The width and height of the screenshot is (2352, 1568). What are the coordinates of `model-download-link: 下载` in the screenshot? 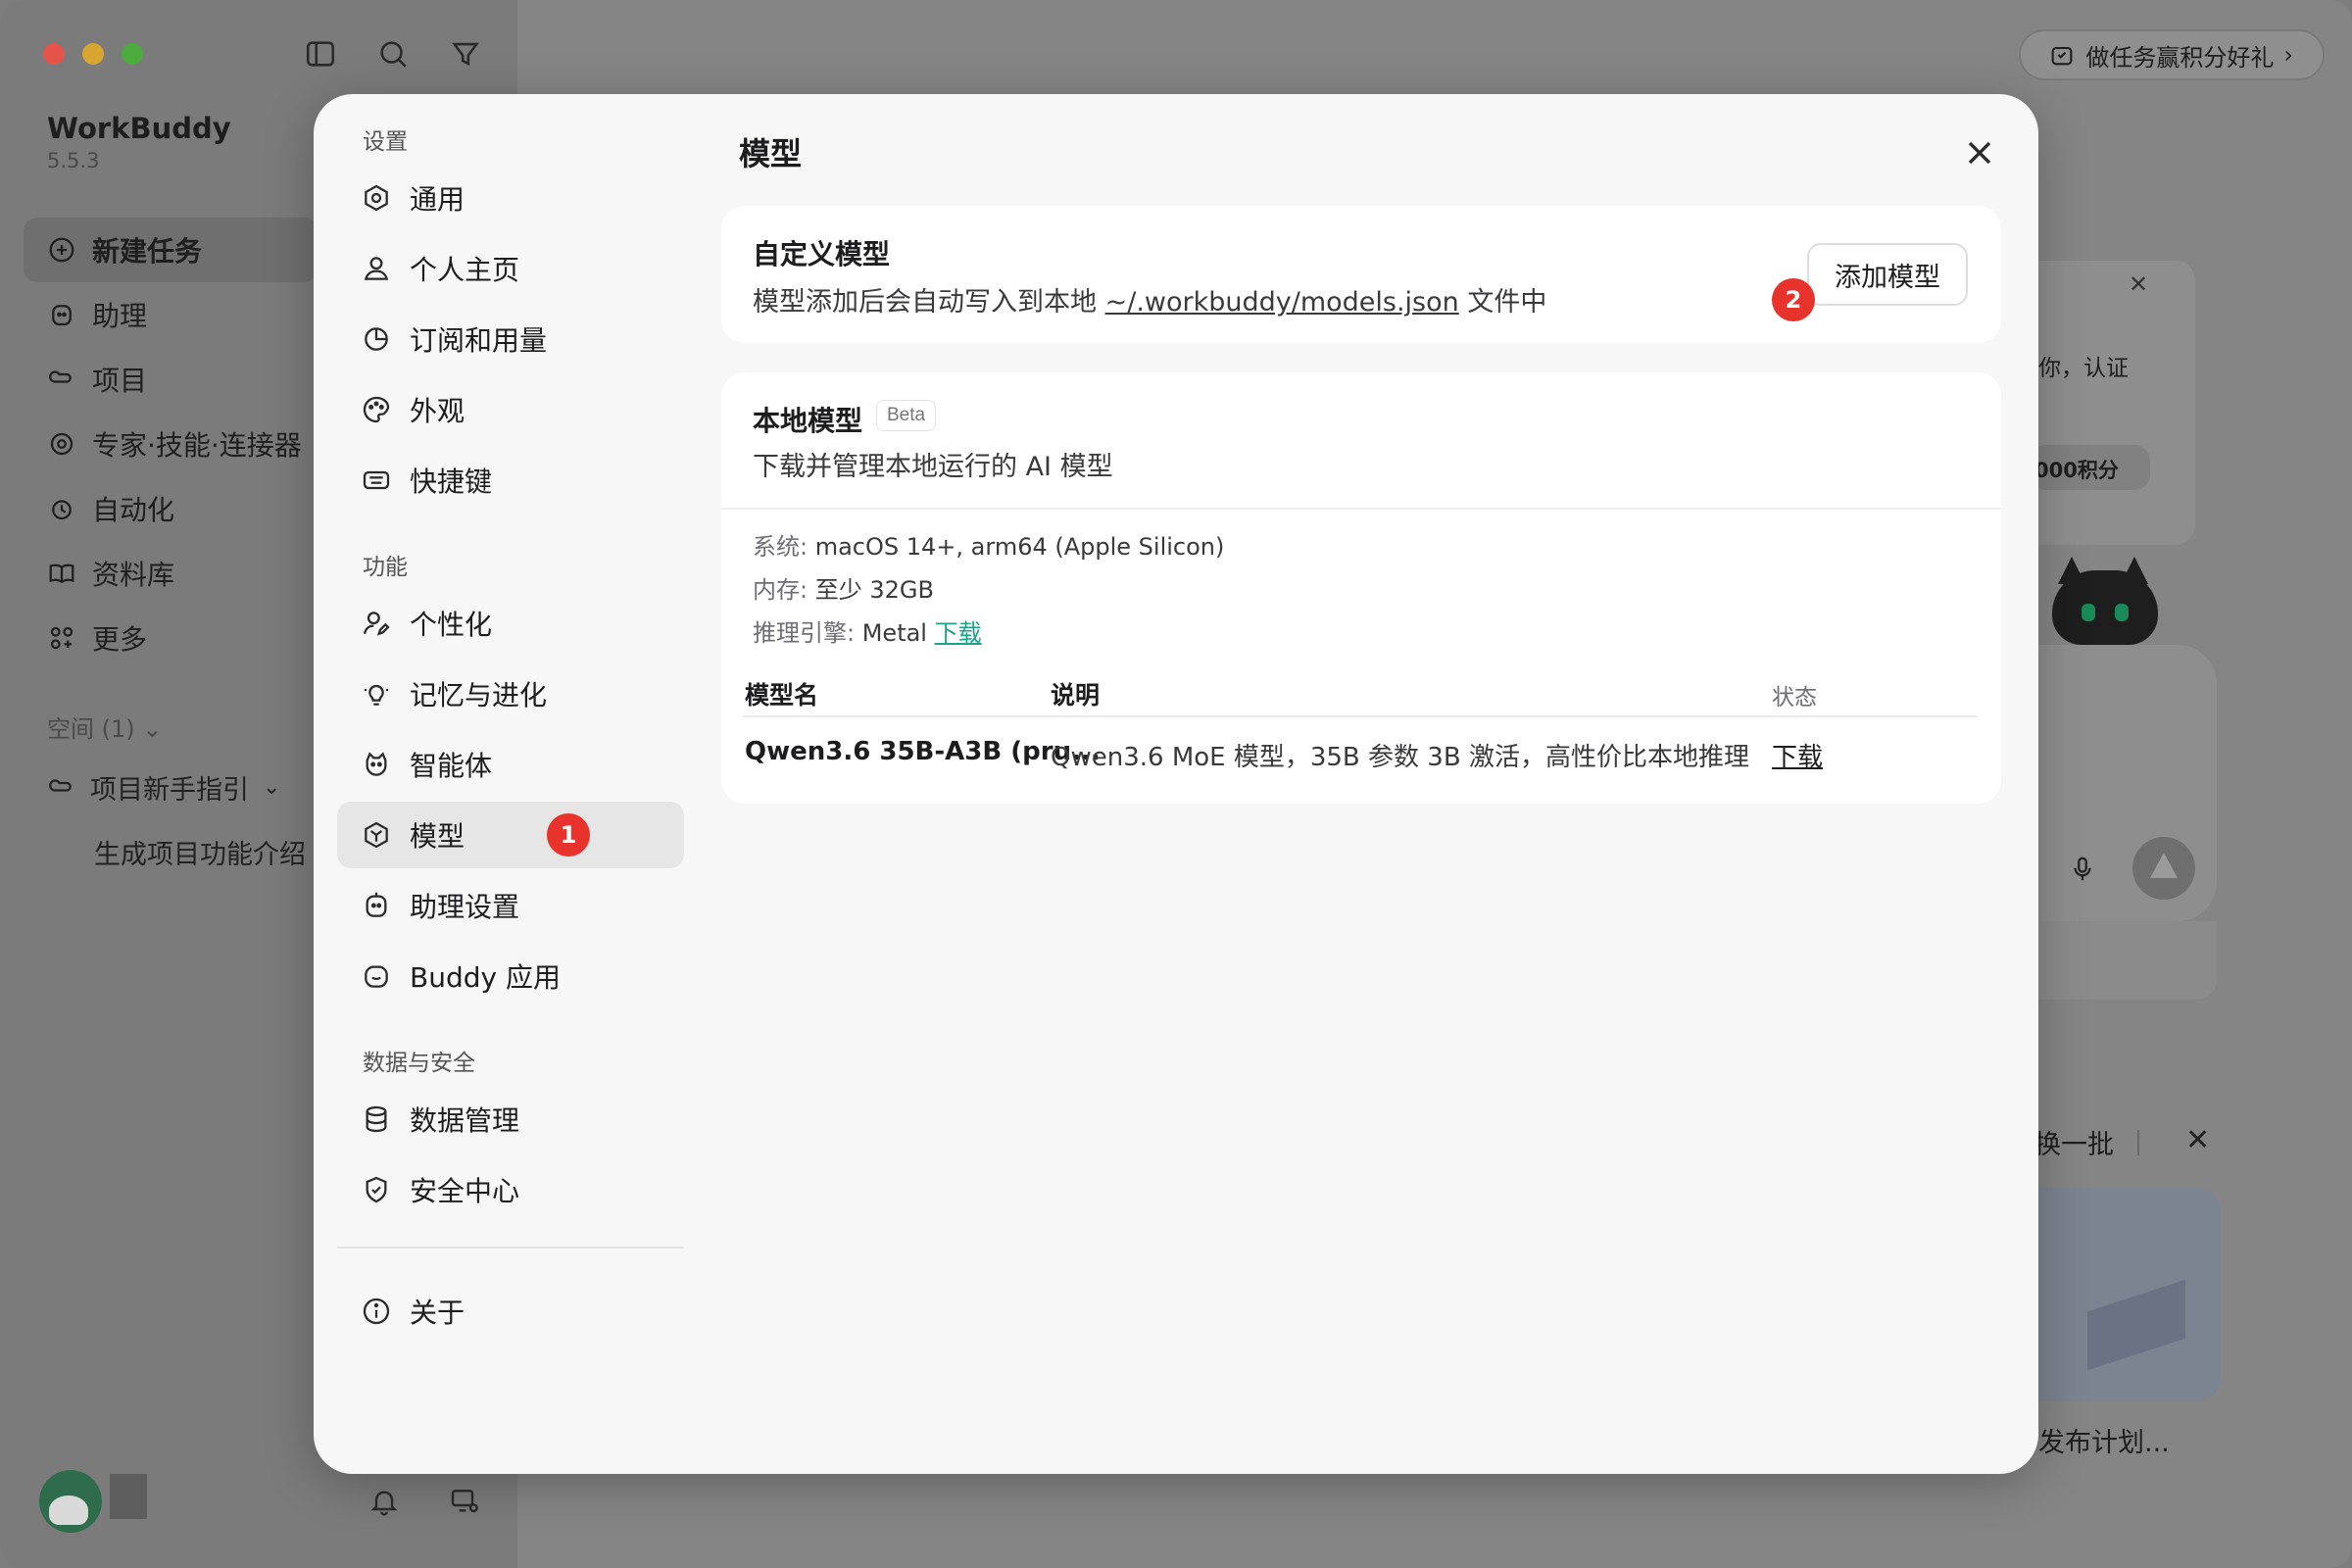 It's located at (1797, 755).